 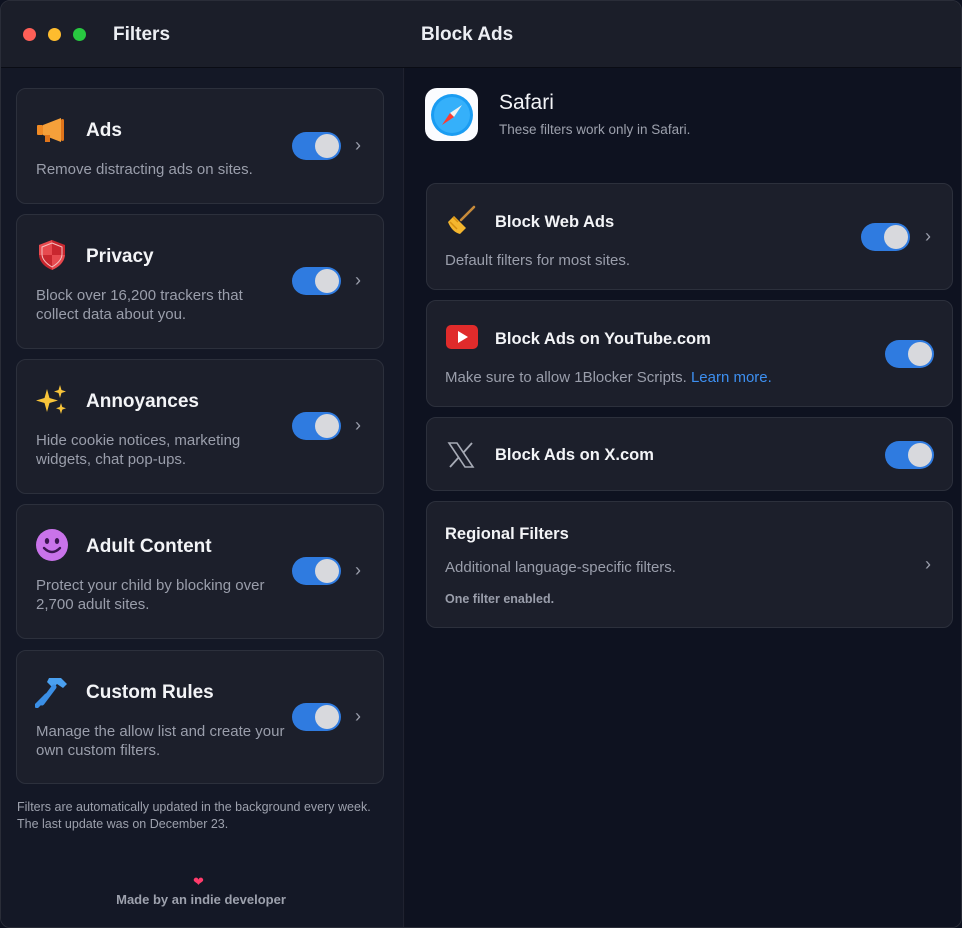 I want to click on made-by-label: Made by an indie developer, so click(x=201, y=899).